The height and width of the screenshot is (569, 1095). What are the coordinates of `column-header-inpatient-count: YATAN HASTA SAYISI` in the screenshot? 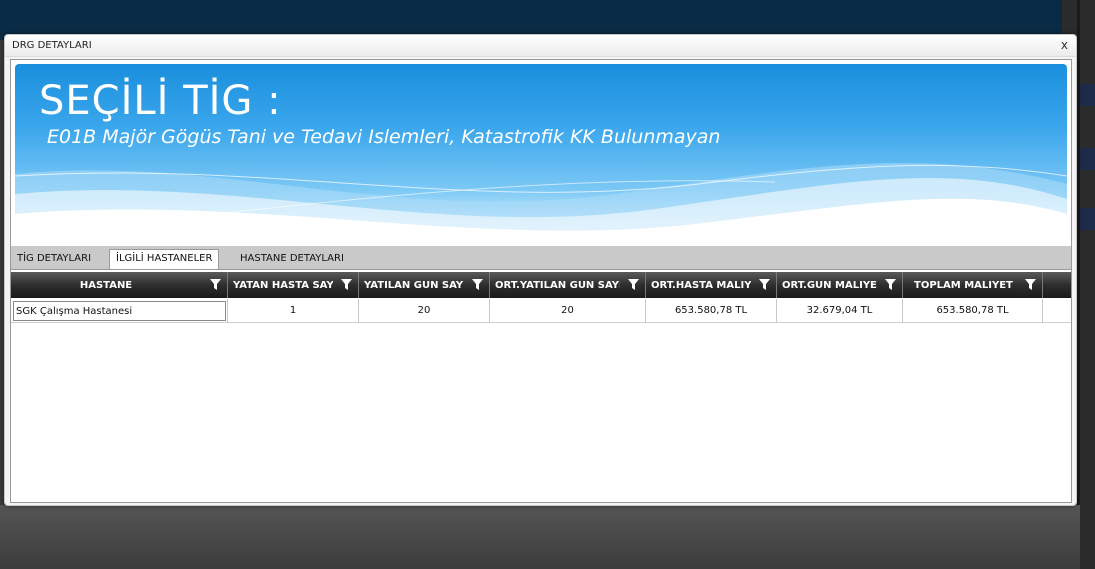 It's located at (293, 285).